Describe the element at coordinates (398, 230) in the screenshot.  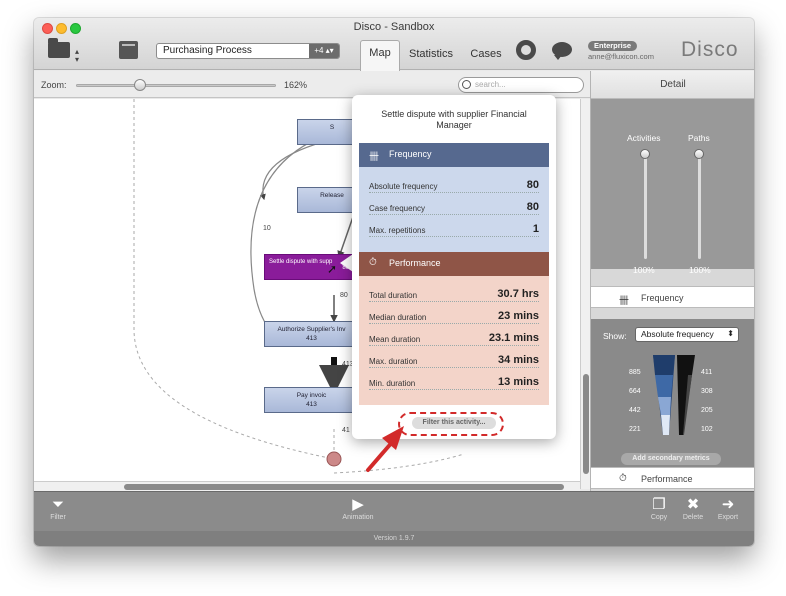
I see `metric-label: Max. repetitions` at that location.